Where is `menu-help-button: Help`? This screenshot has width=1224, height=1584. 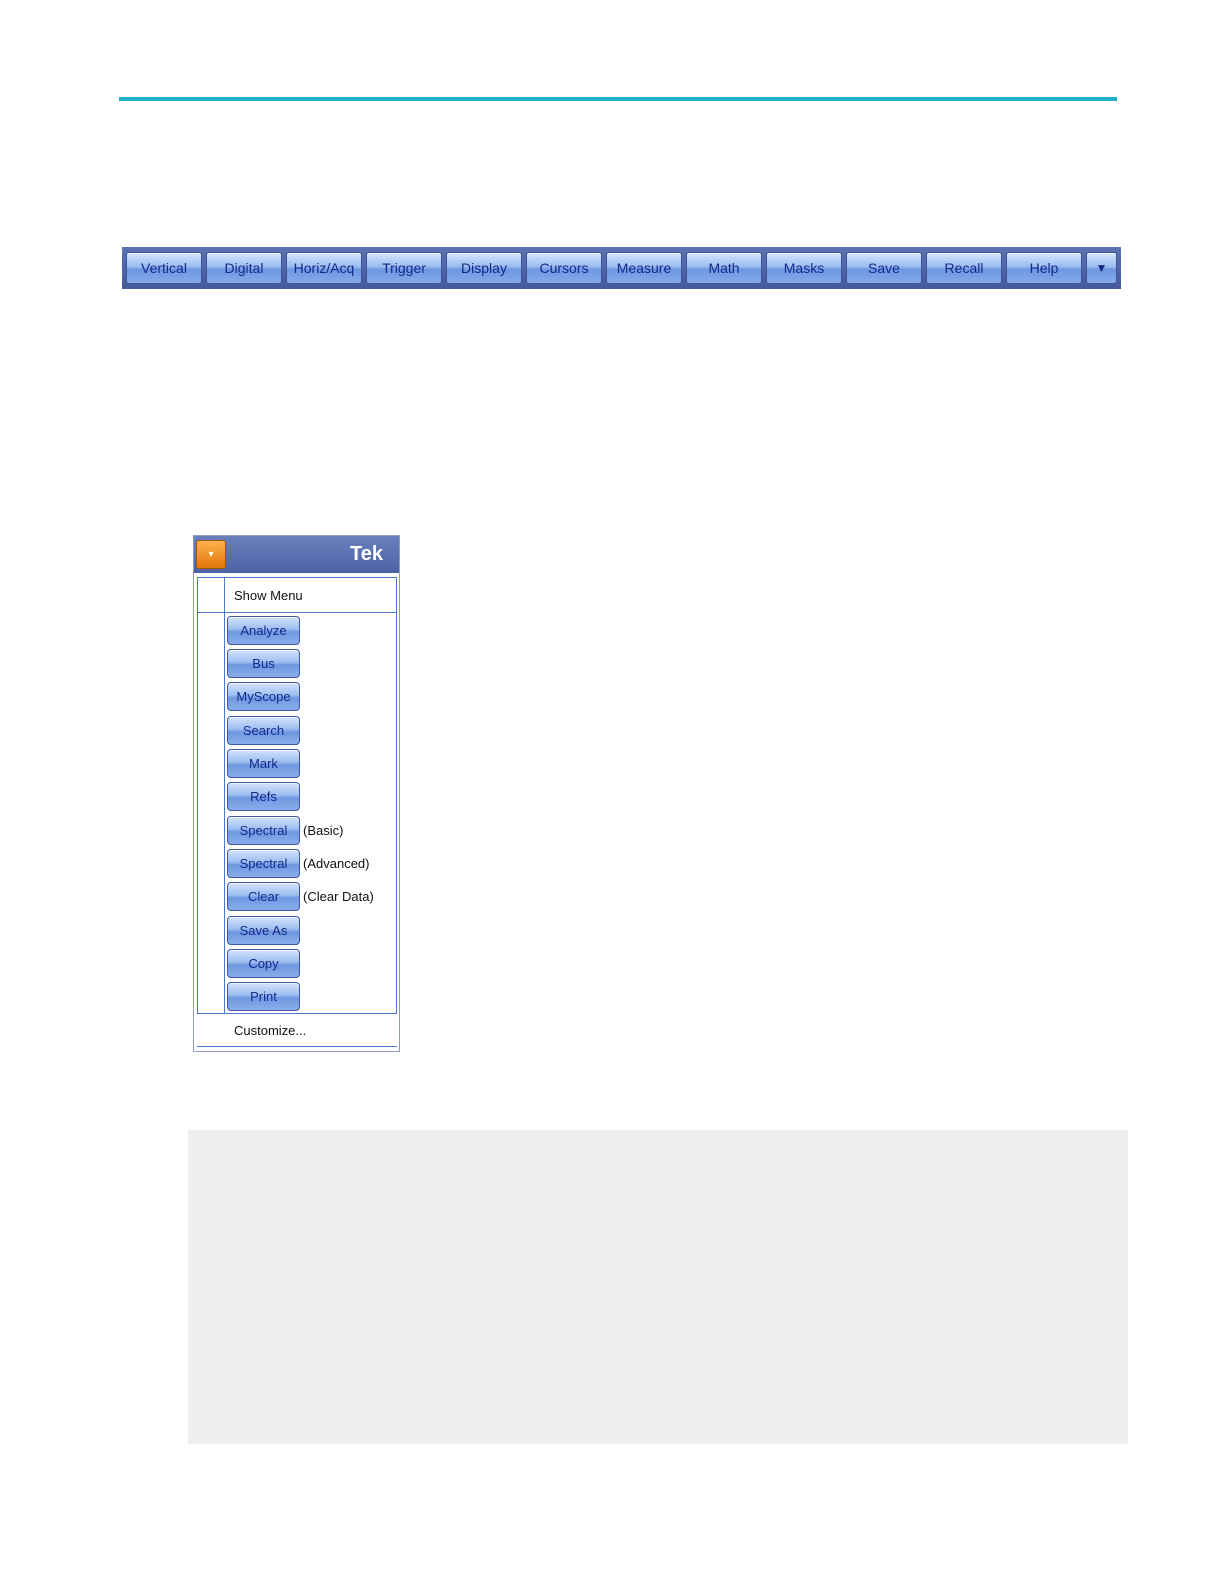
menu-help-button: Help is located at coordinates (1044, 268).